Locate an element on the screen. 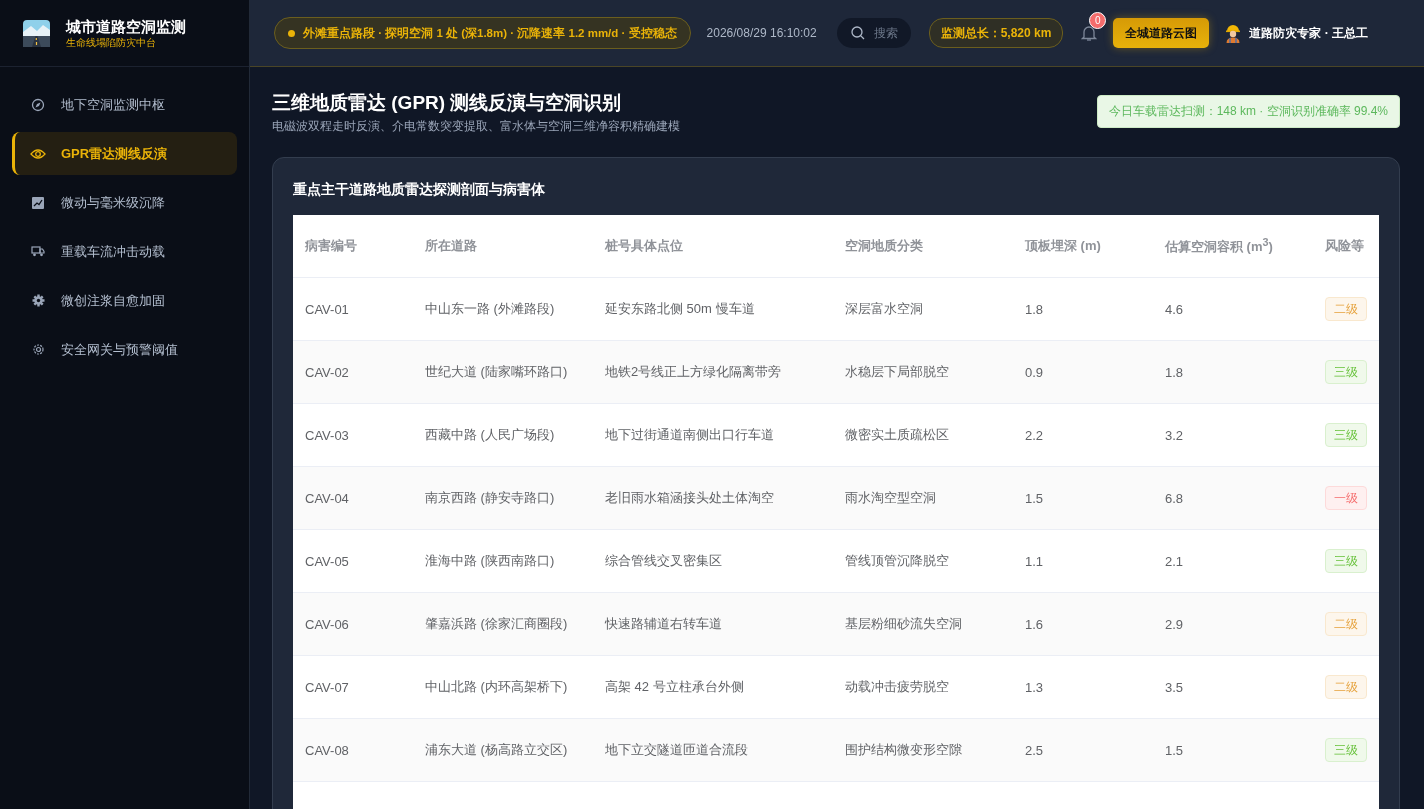 This screenshot has height=809, width=1424. table-cell: 2.5 is located at coordinates (1083, 750).